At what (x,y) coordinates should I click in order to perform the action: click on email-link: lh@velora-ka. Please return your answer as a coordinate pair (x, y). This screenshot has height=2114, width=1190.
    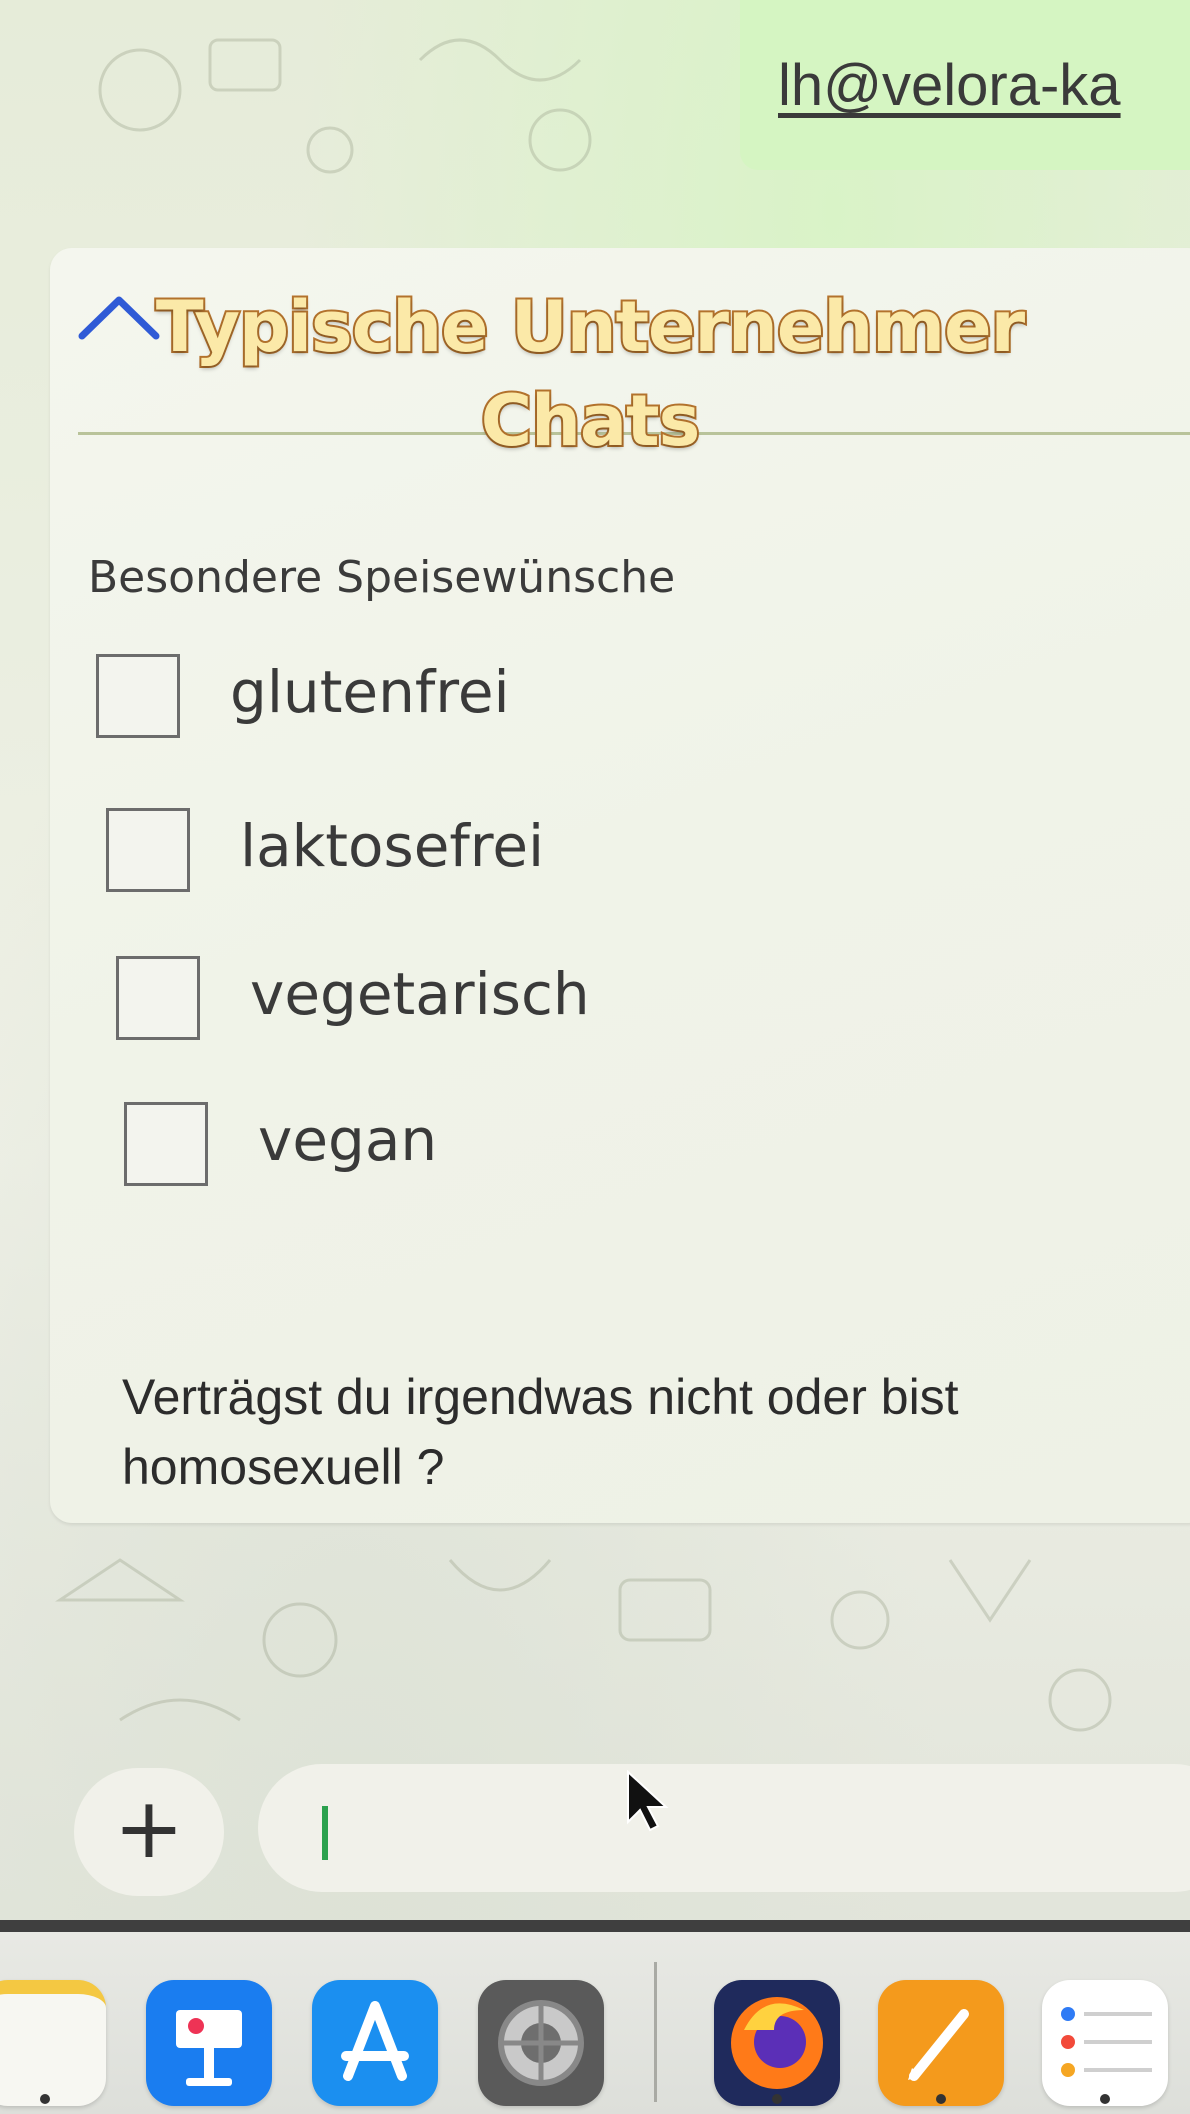
    Looking at the image, I should click on (949, 85).